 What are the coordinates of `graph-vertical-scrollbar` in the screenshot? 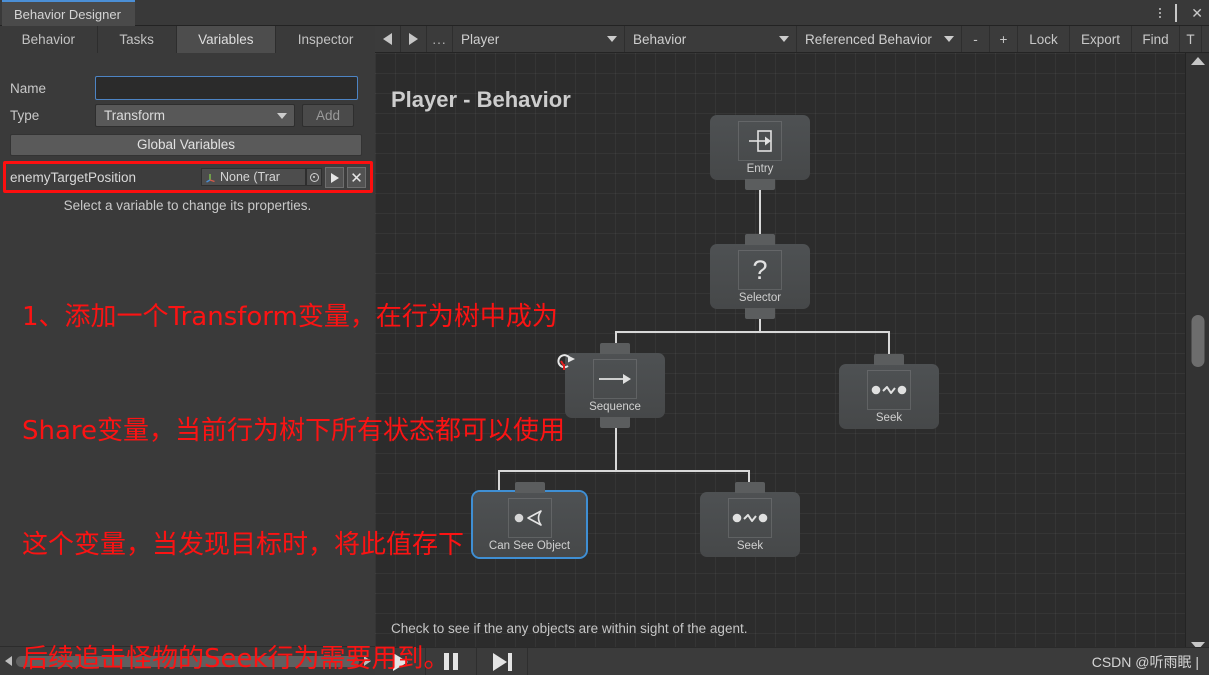 It's located at (1197, 359).